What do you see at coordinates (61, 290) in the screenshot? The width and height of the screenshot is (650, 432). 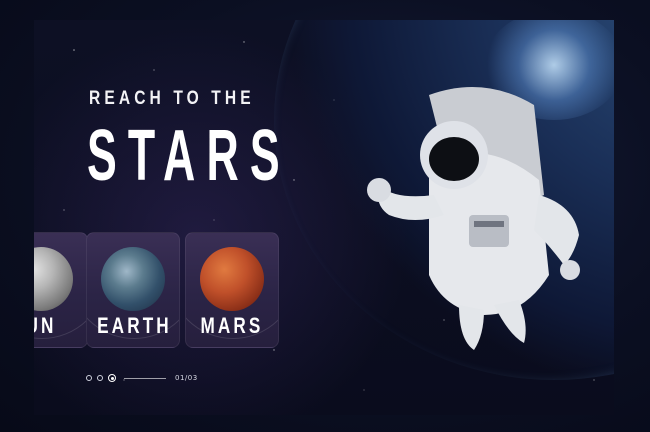 I see `planet-card-moon: UN` at bounding box center [61, 290].